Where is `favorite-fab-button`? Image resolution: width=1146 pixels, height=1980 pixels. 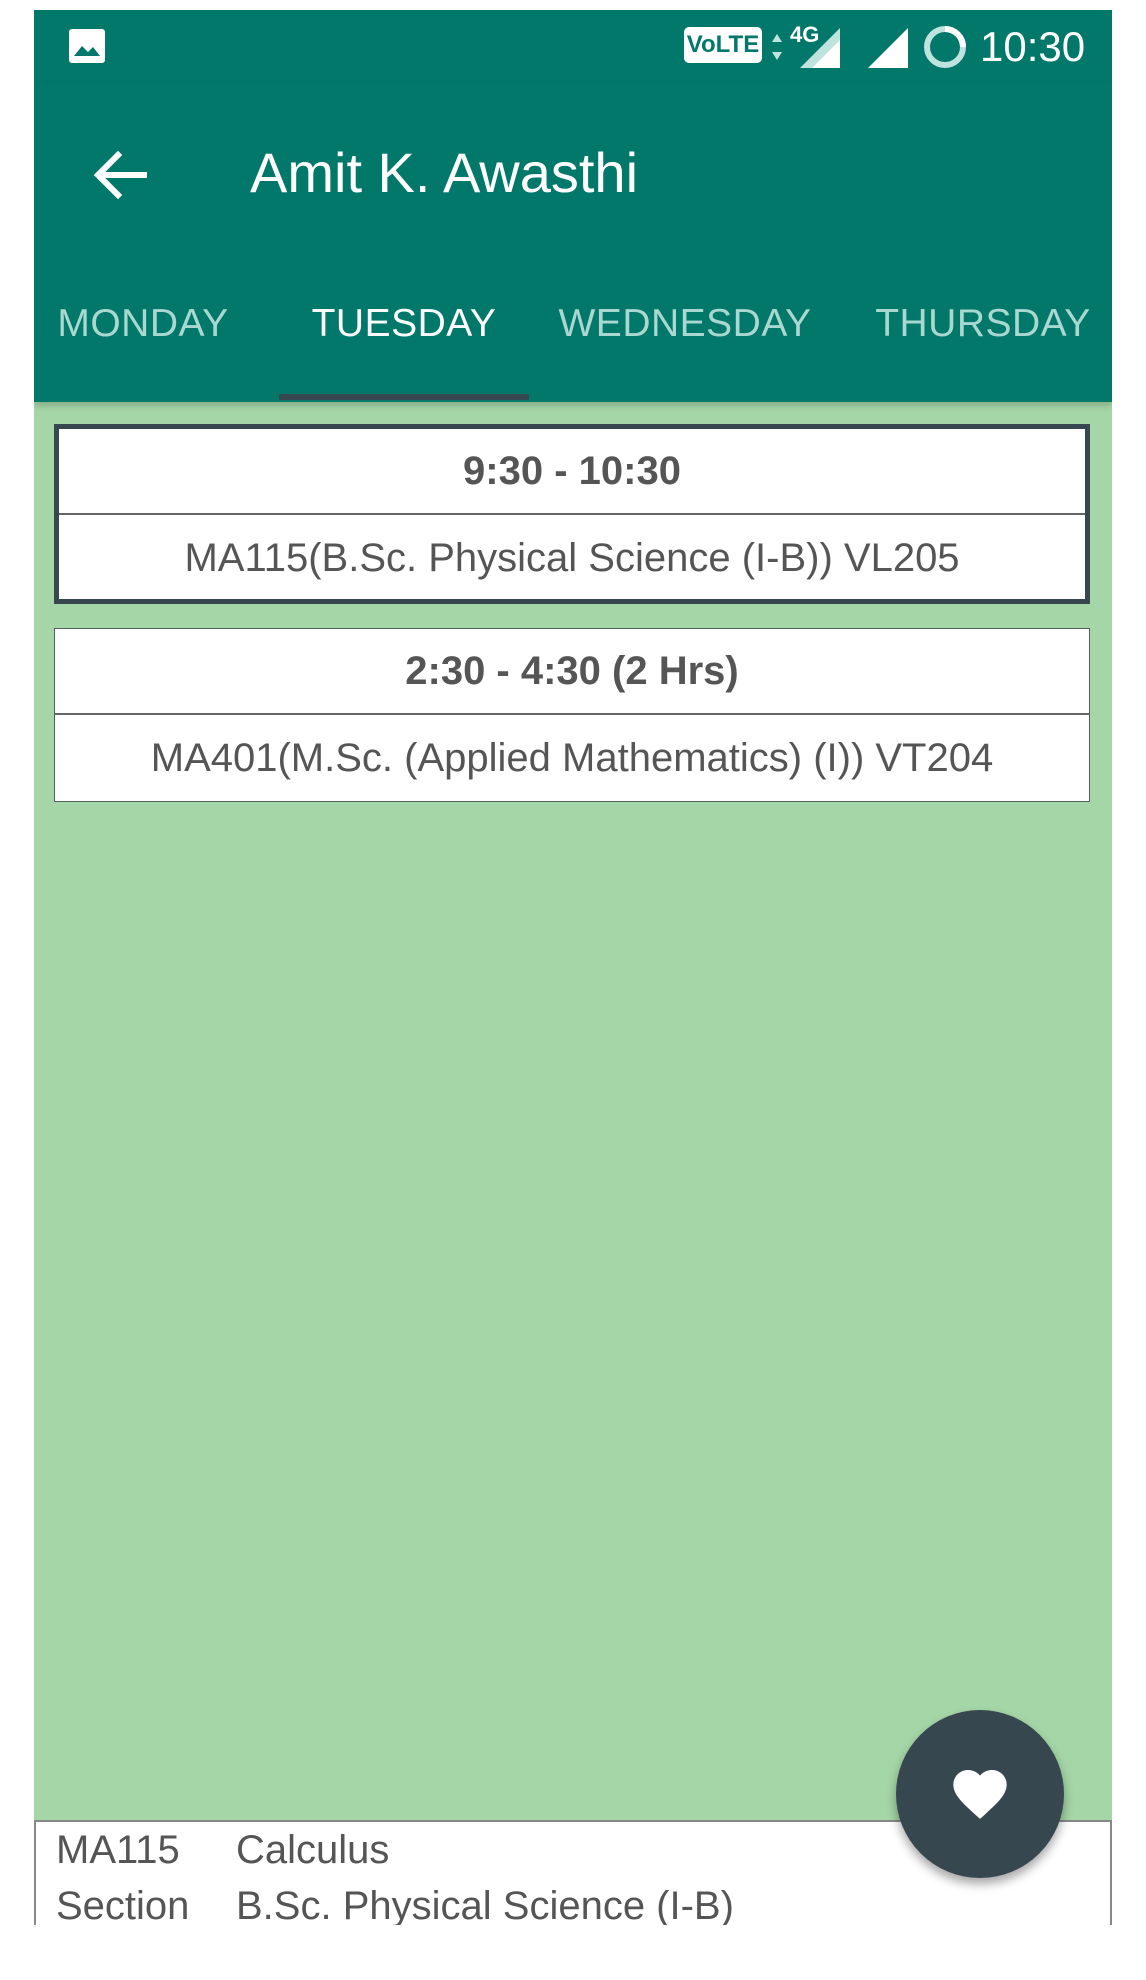 favorite-fab-button is located at coordinates (980, 1794).